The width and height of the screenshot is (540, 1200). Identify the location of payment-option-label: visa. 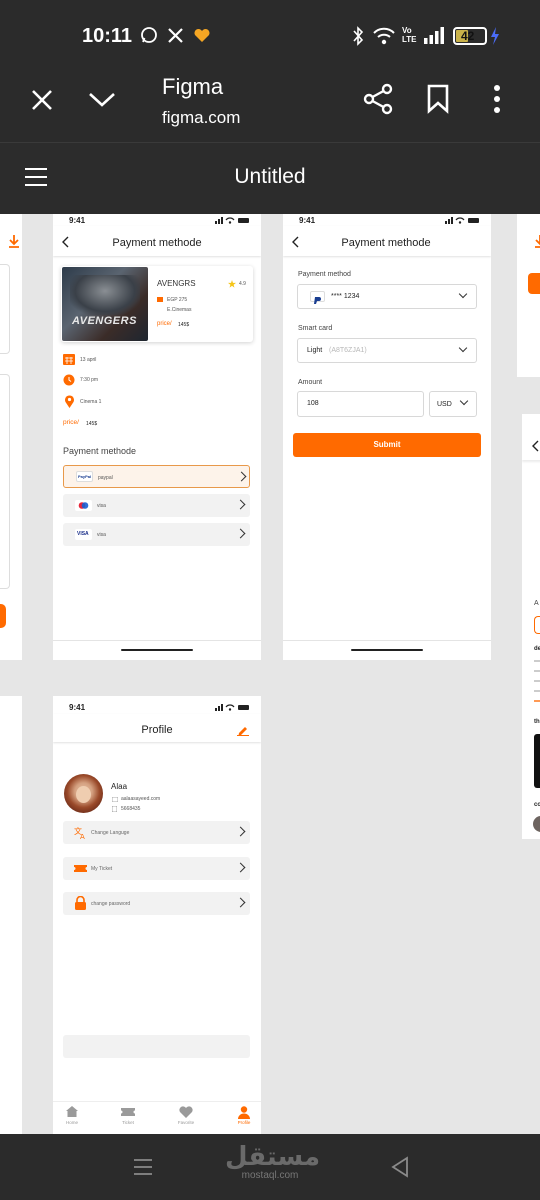
(101, 535).